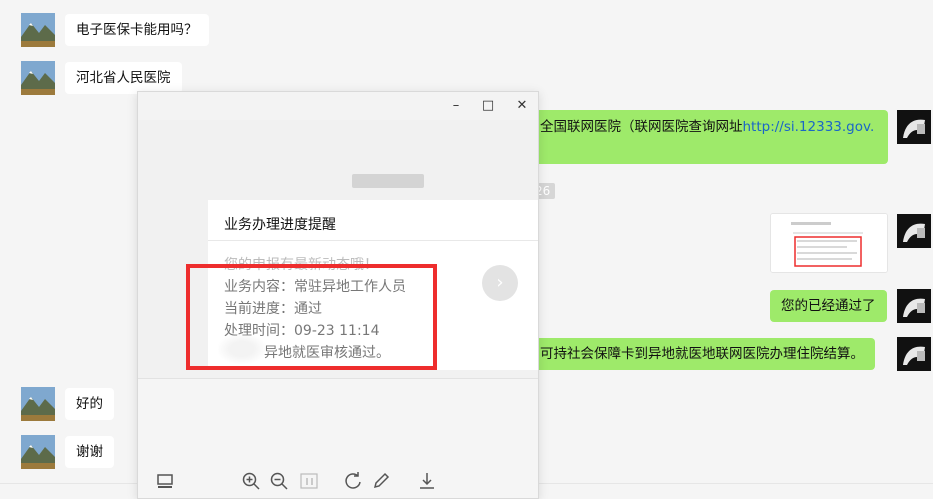 This screenshot has height=499, width=933. Describe the element at coordinates (279, 482) in the screenshot. I see `zoom-out-icon` at that location.